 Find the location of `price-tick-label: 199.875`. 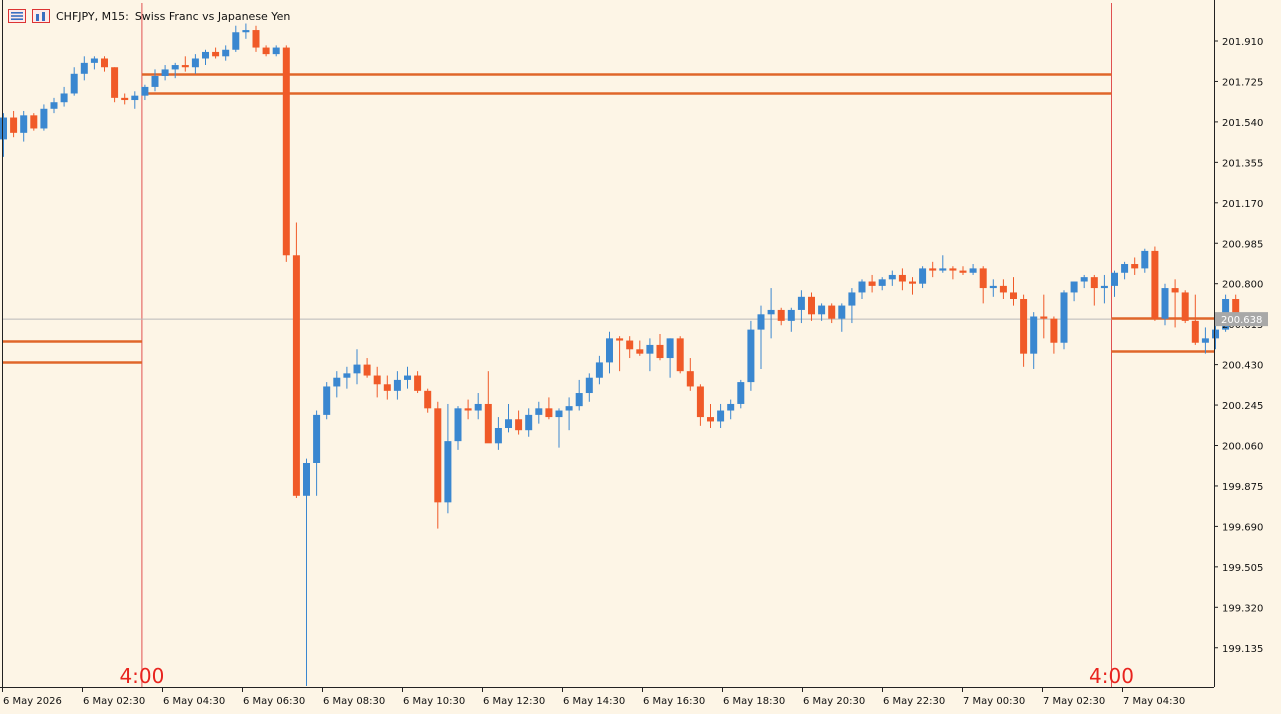

price-tick-label: 199.875 is located at coordinates (1242, 487).